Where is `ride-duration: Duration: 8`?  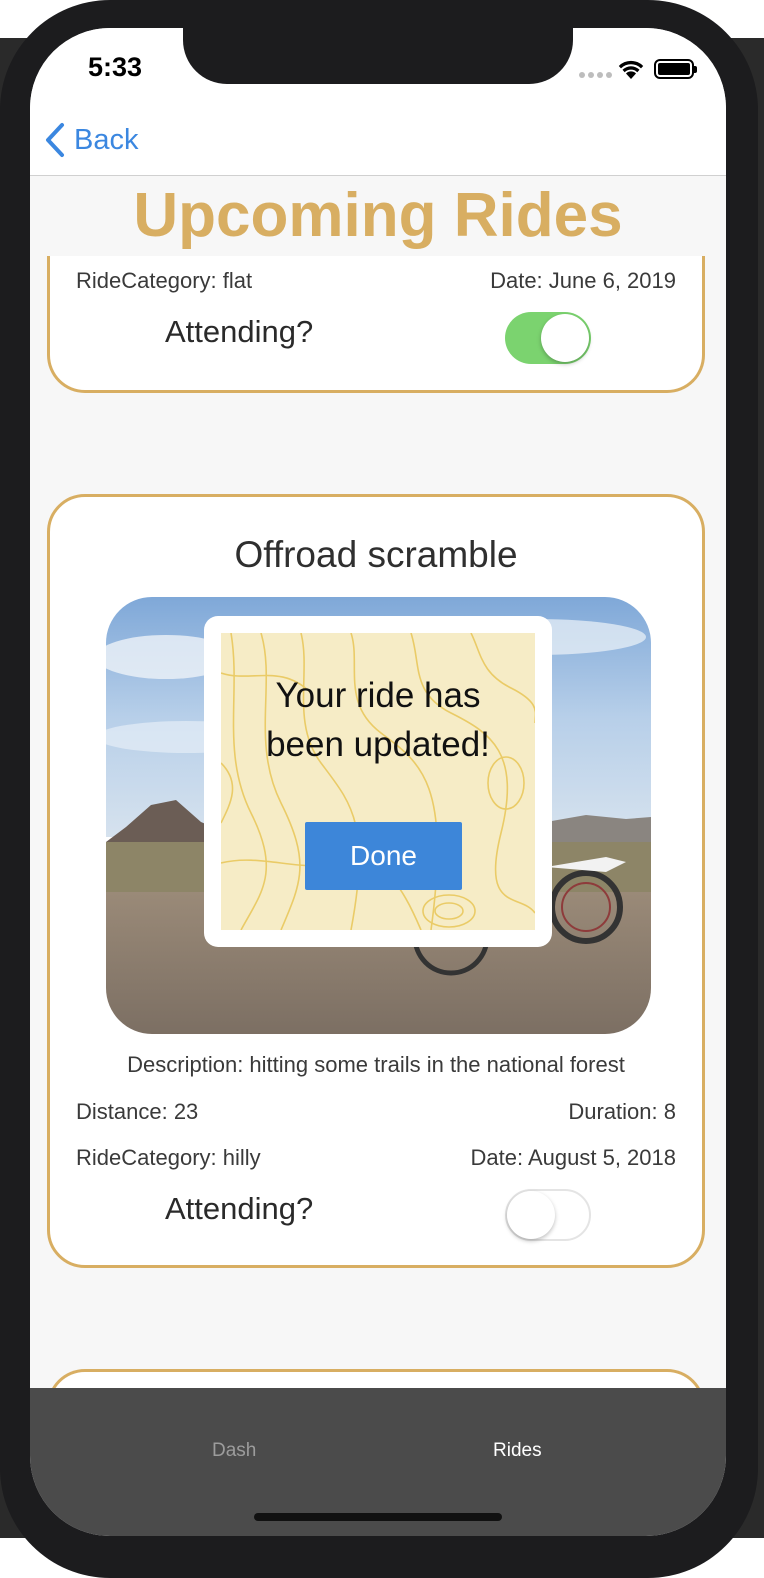
ride-duration: Duration: 8 is located at coordinates (622, 1111).